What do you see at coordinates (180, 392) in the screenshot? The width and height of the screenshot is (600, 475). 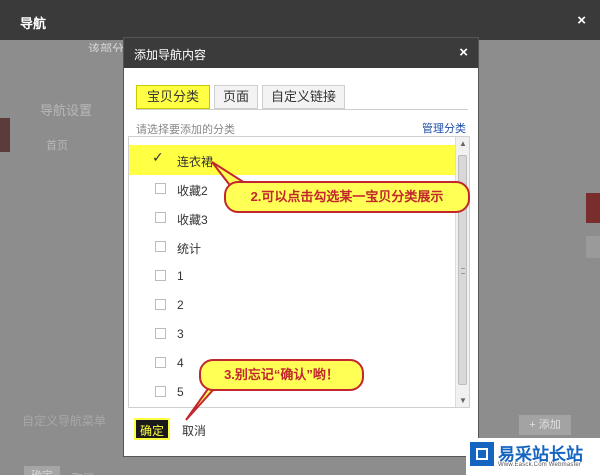 I see `list-item-label: 5` at bounding box center [180, 392].